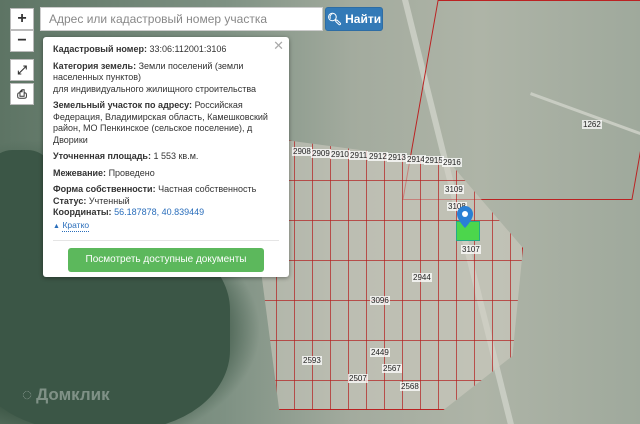  I want to click on close-icon: ✕, so click(278, 45).